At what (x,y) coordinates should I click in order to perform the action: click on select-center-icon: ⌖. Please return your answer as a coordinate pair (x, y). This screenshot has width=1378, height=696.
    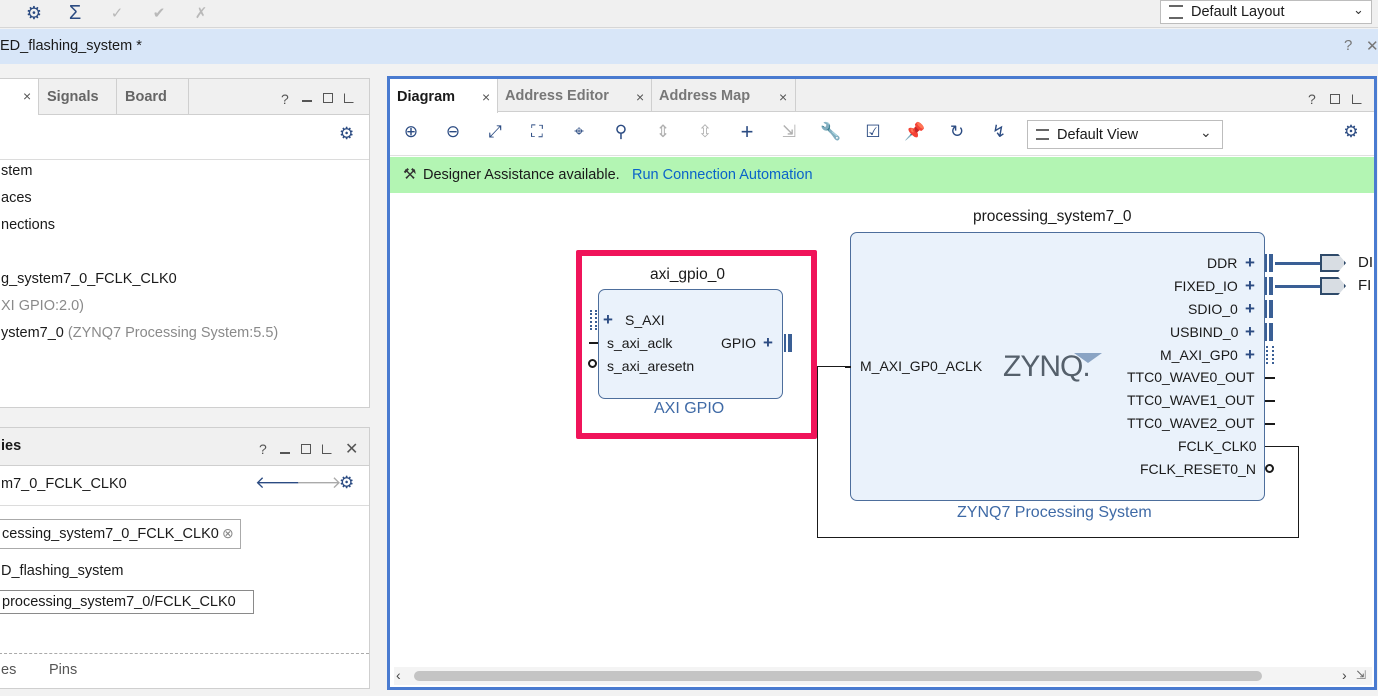
    Looking at the image, I should click on (579, 132).